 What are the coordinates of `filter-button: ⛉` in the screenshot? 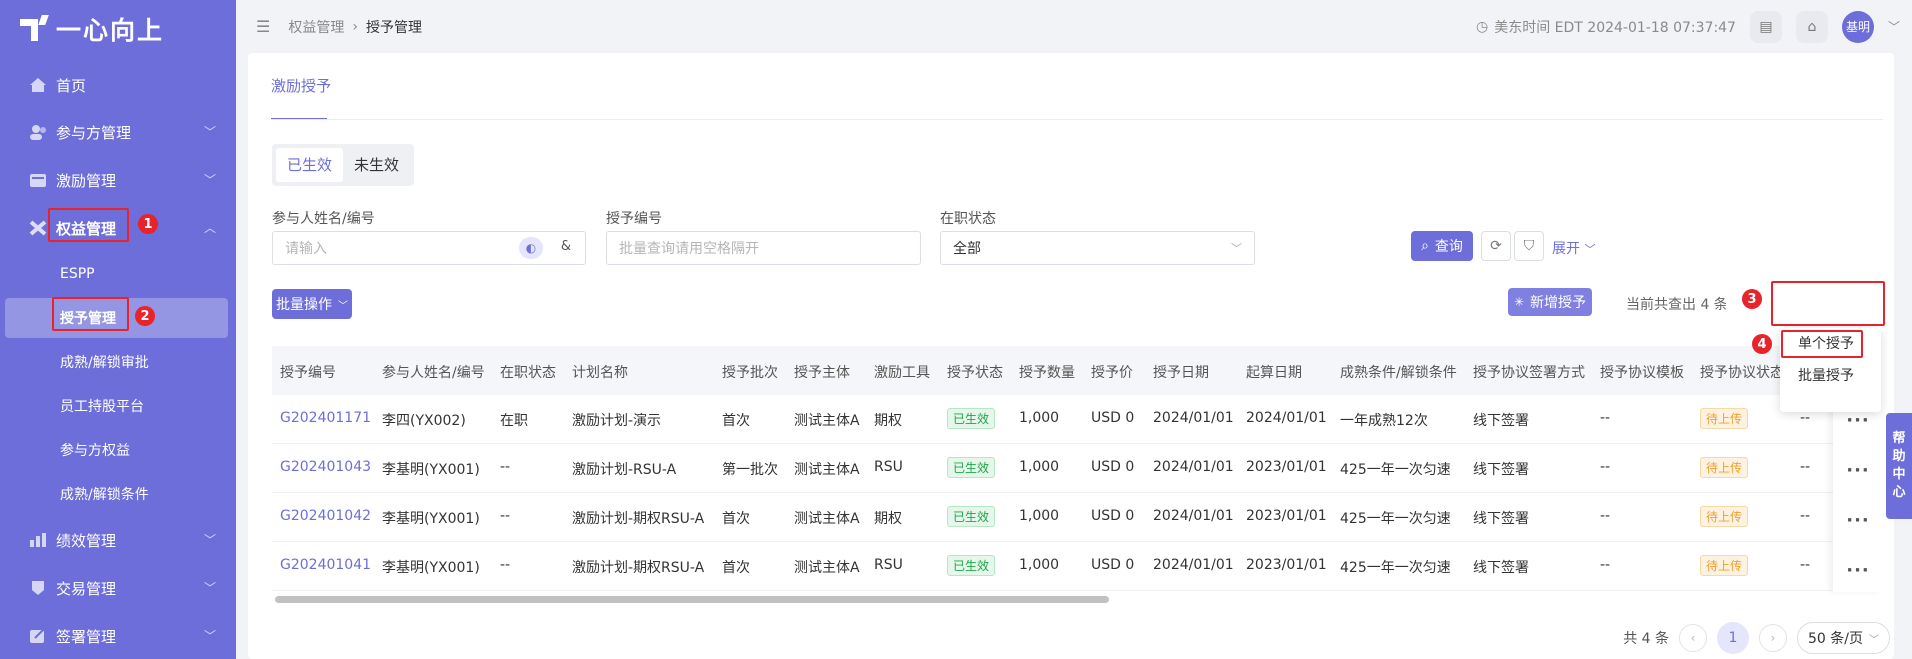 It's located at (1529, 246).